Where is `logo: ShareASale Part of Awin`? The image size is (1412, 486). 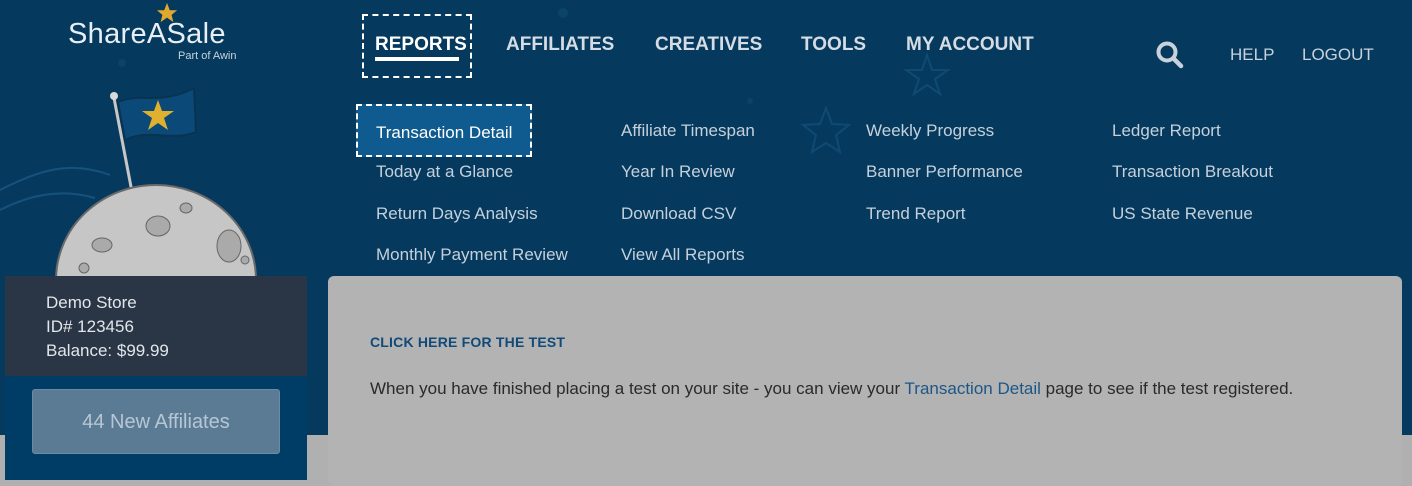 logo: ShareASale Part of Awin is located at coordinates (152, 32).